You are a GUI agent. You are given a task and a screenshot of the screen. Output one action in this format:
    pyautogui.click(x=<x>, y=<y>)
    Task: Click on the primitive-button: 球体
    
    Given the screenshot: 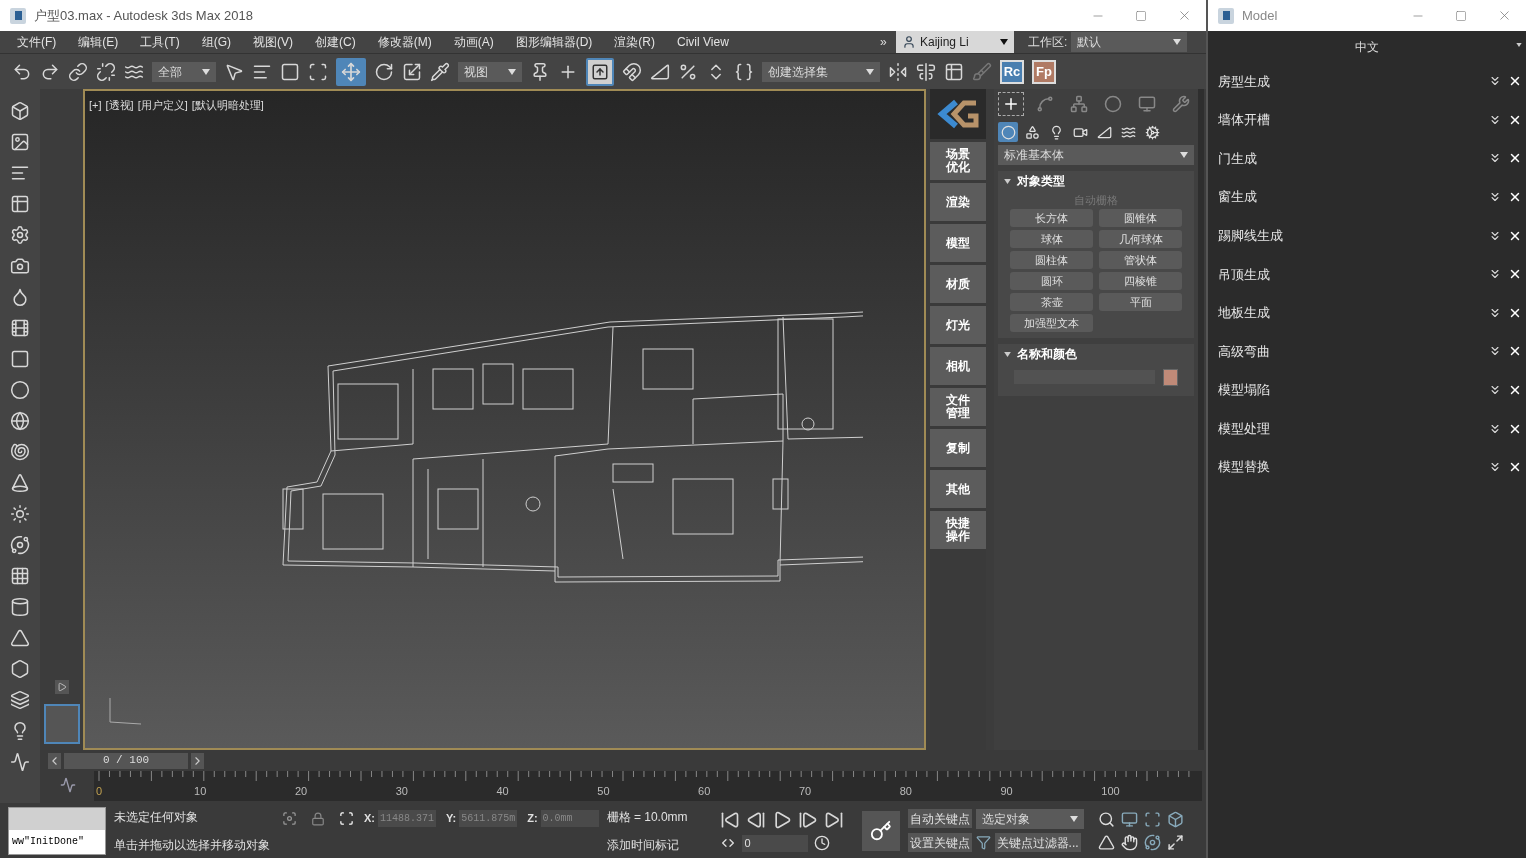 What is the action you would take?
    pyautogui.click(x=1051, y=239)
    